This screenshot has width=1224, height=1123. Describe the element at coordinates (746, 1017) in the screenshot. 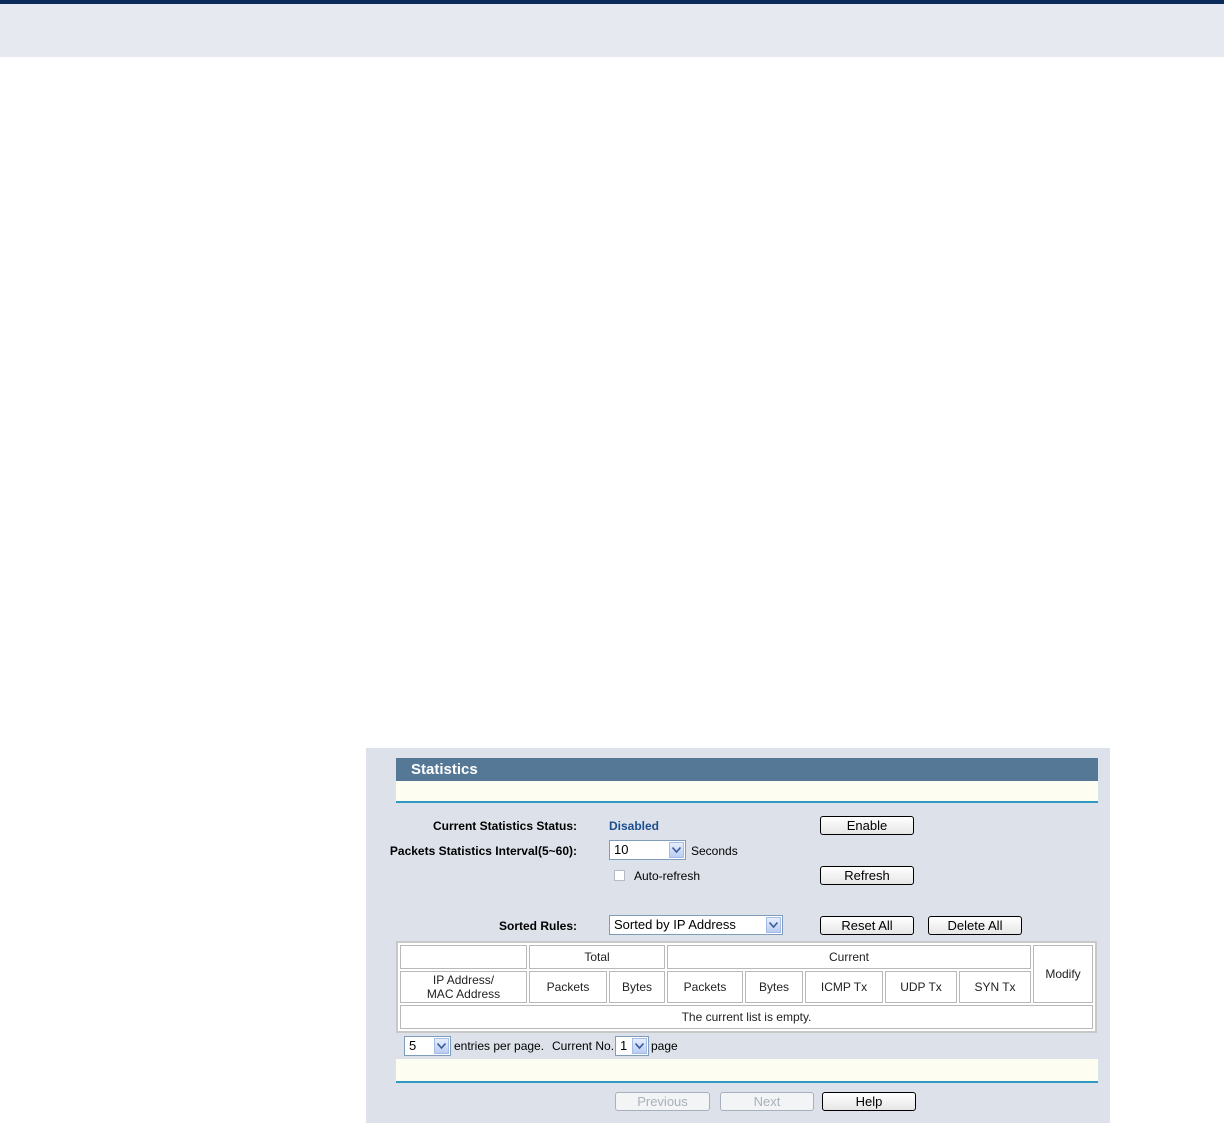

I see `table-empty-message: The current list is empty.` at that location.